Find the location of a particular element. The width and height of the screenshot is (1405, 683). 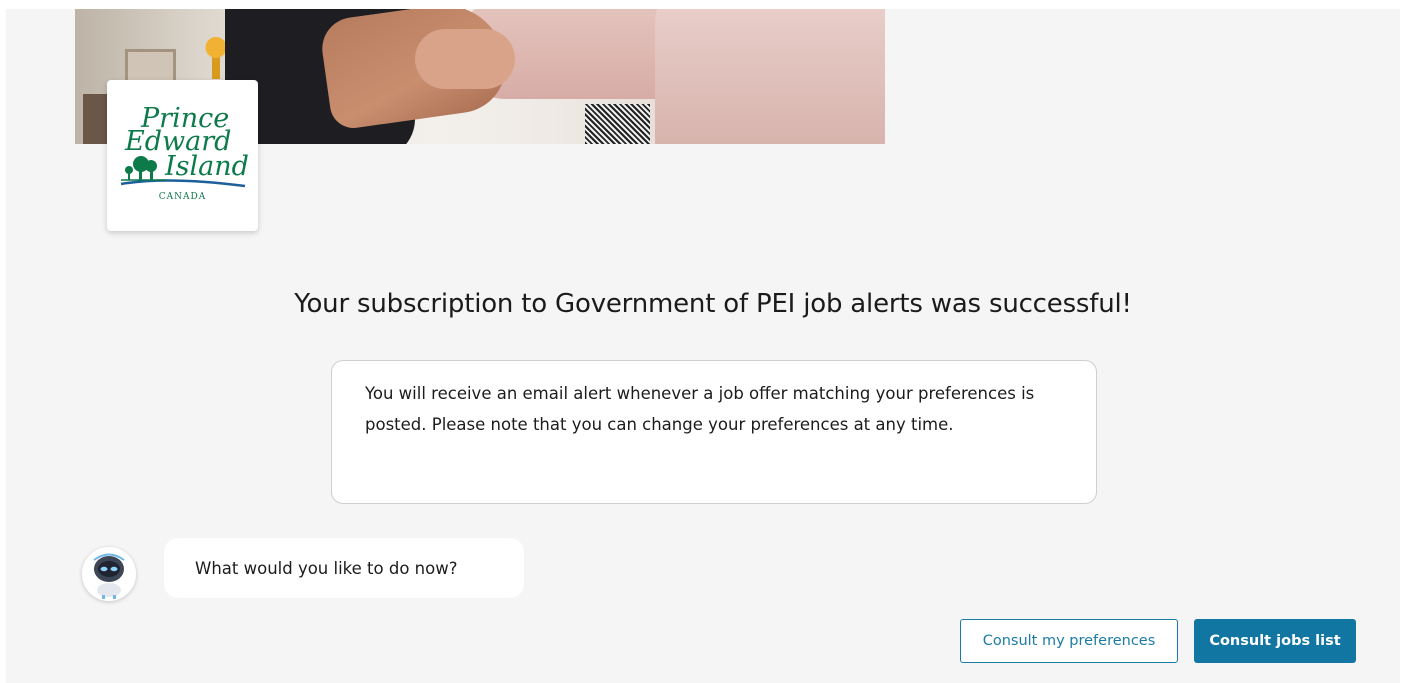

consult-preferences-button: Consult my preferences is located at coordinates (1069, 641).